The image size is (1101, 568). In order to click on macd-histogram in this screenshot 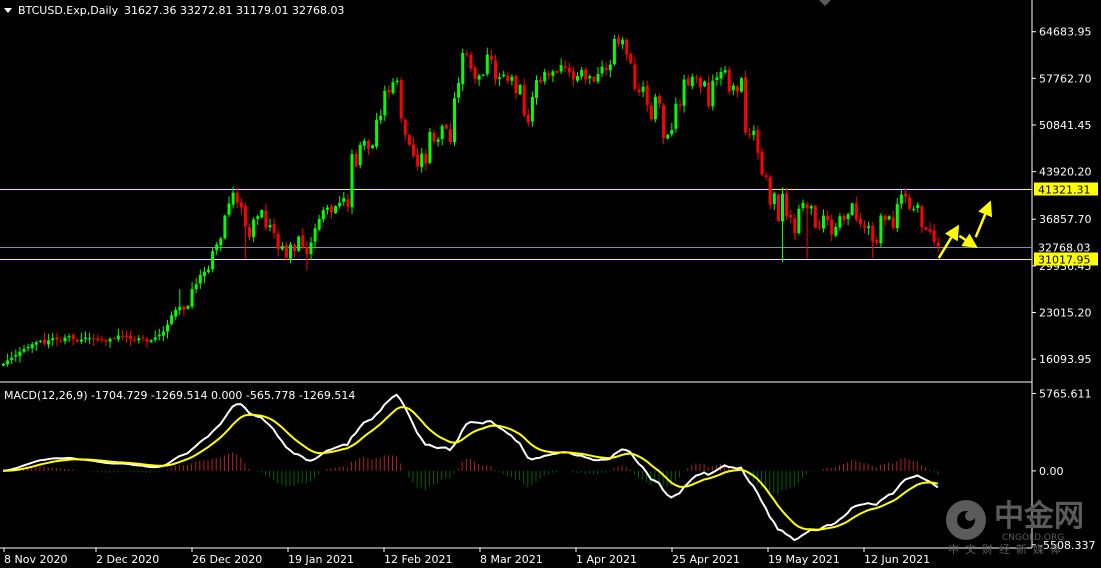, I will do `click(472, 473)`.